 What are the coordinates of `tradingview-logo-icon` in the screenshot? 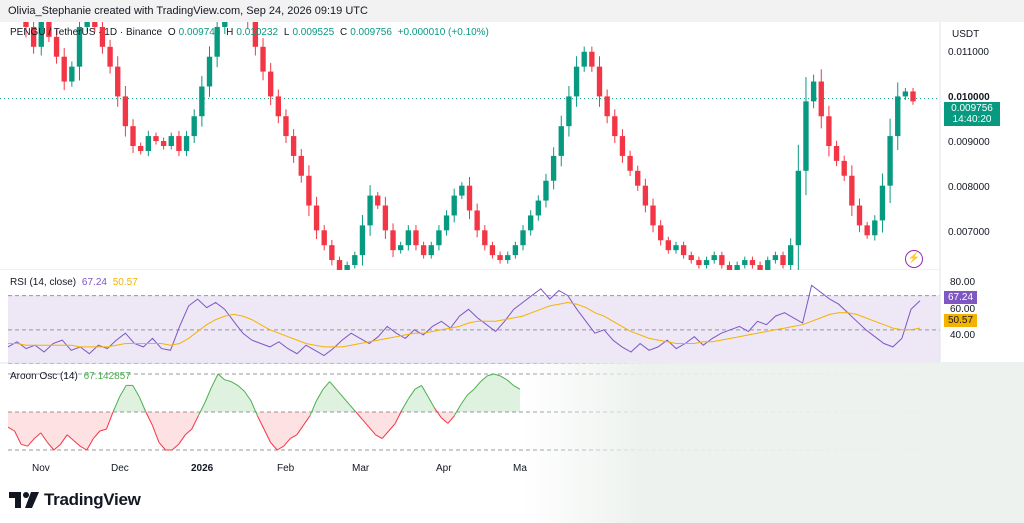 It's located at (24, 500).